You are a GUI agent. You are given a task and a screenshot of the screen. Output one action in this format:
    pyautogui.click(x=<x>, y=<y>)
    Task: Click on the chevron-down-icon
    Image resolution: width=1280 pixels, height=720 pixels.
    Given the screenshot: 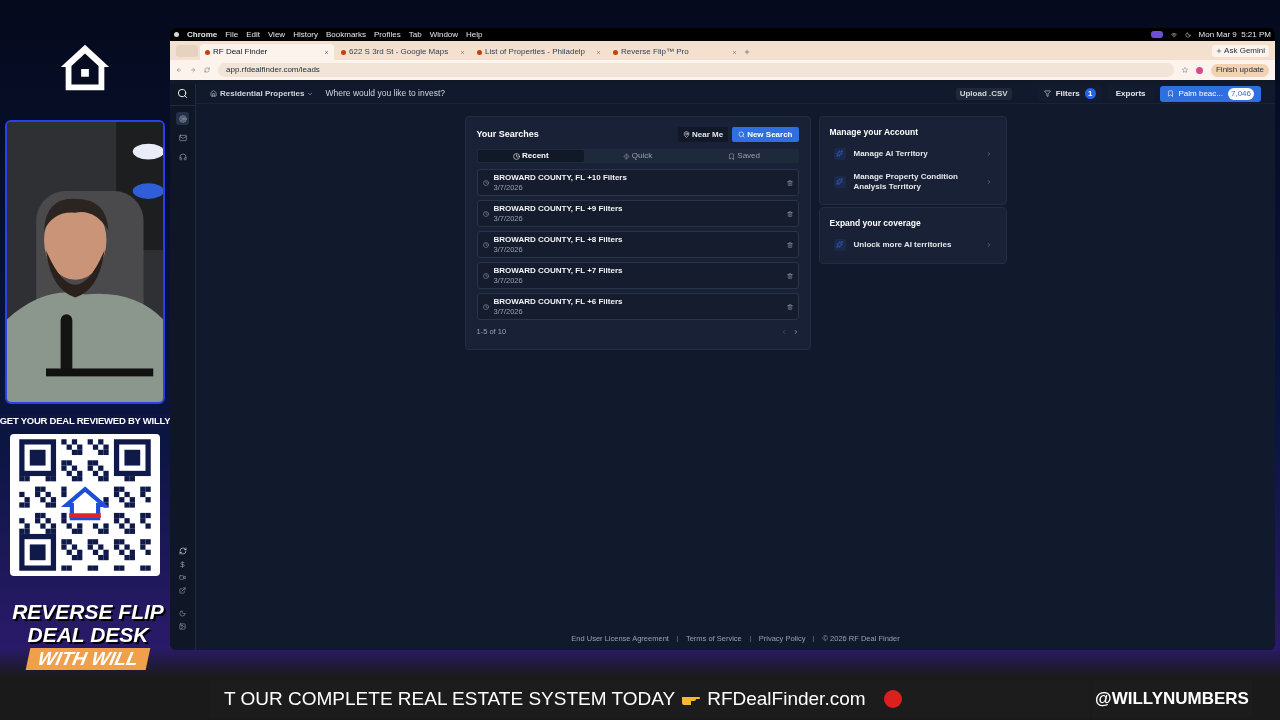 What is the action you would take?
    pyautogui.click(x=310, y=93)
    